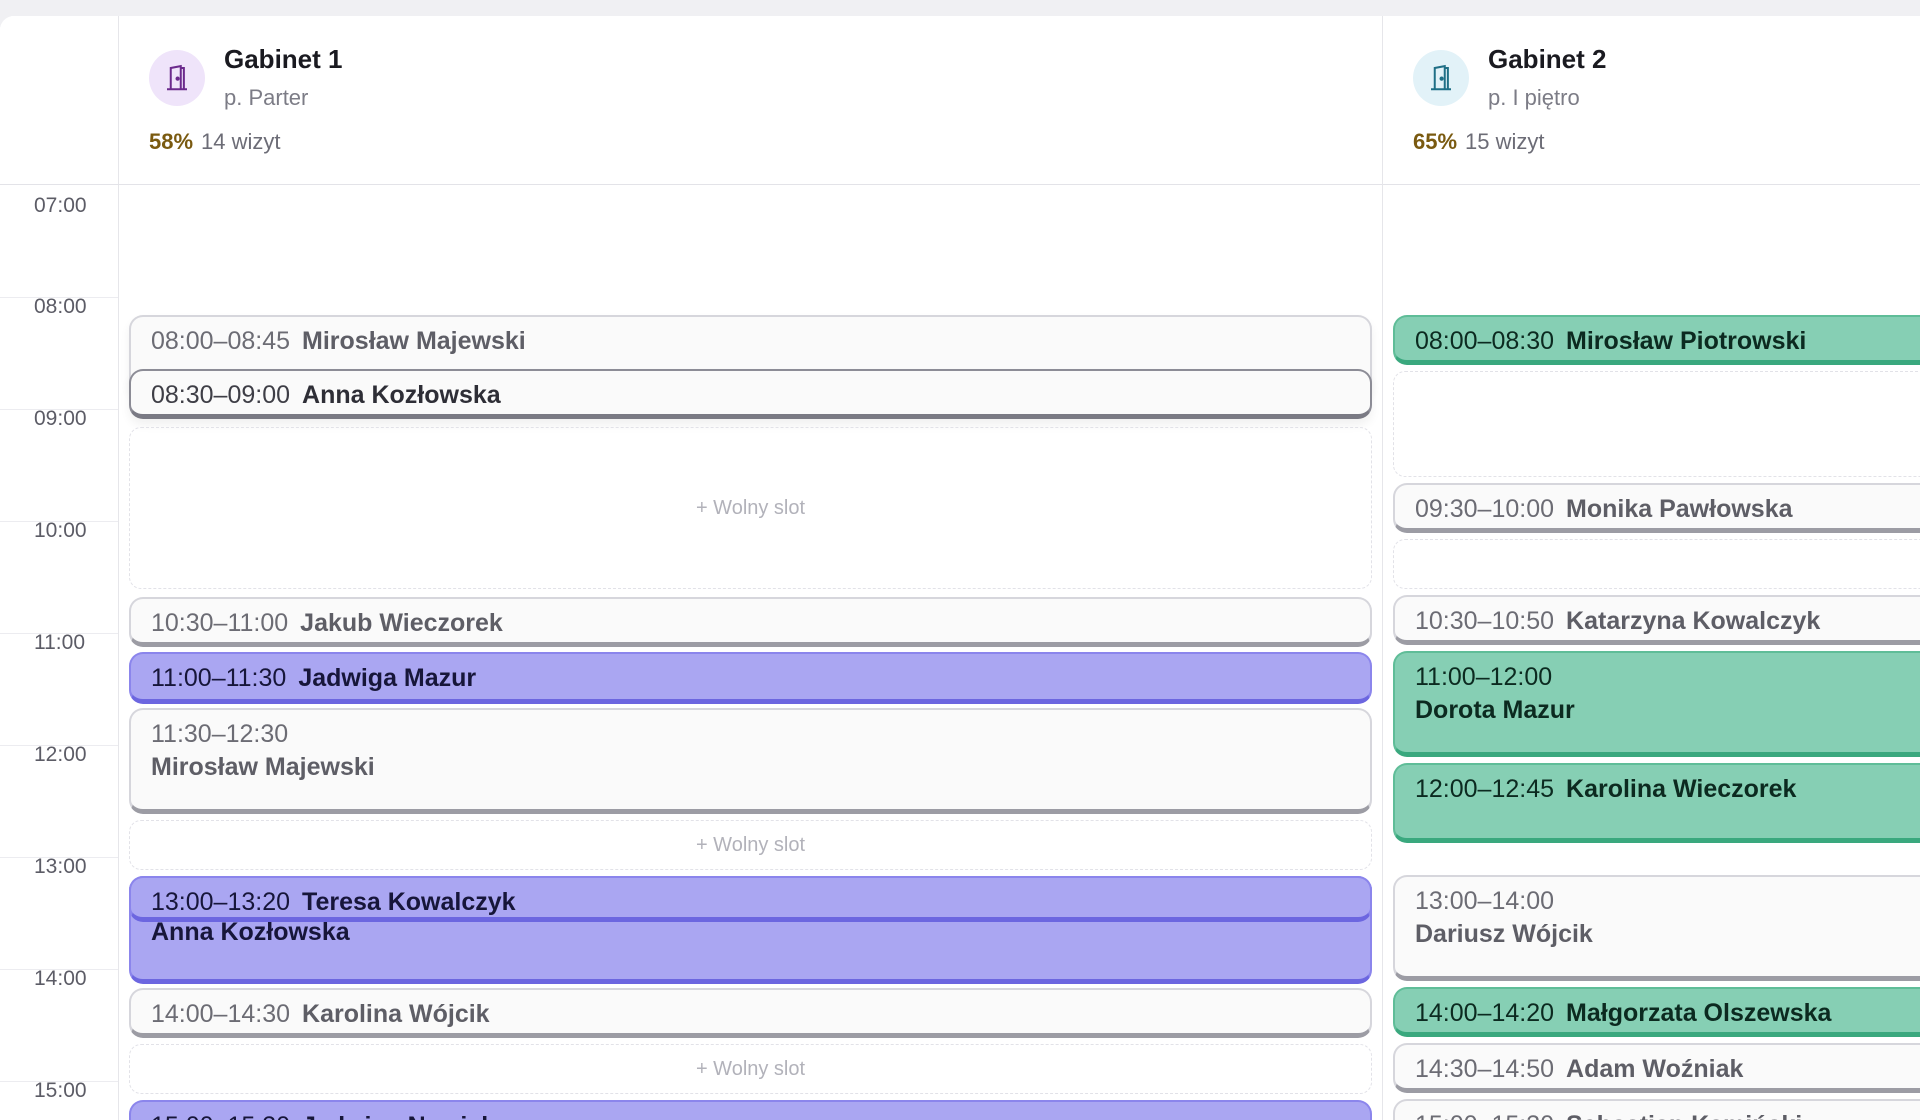 The height and width of the screenshot is (1120, 1920). Describe the element at coordinates (1686, 341) in the screenshot. I see `patient-name: Mirosław Piotrowski` at that location.